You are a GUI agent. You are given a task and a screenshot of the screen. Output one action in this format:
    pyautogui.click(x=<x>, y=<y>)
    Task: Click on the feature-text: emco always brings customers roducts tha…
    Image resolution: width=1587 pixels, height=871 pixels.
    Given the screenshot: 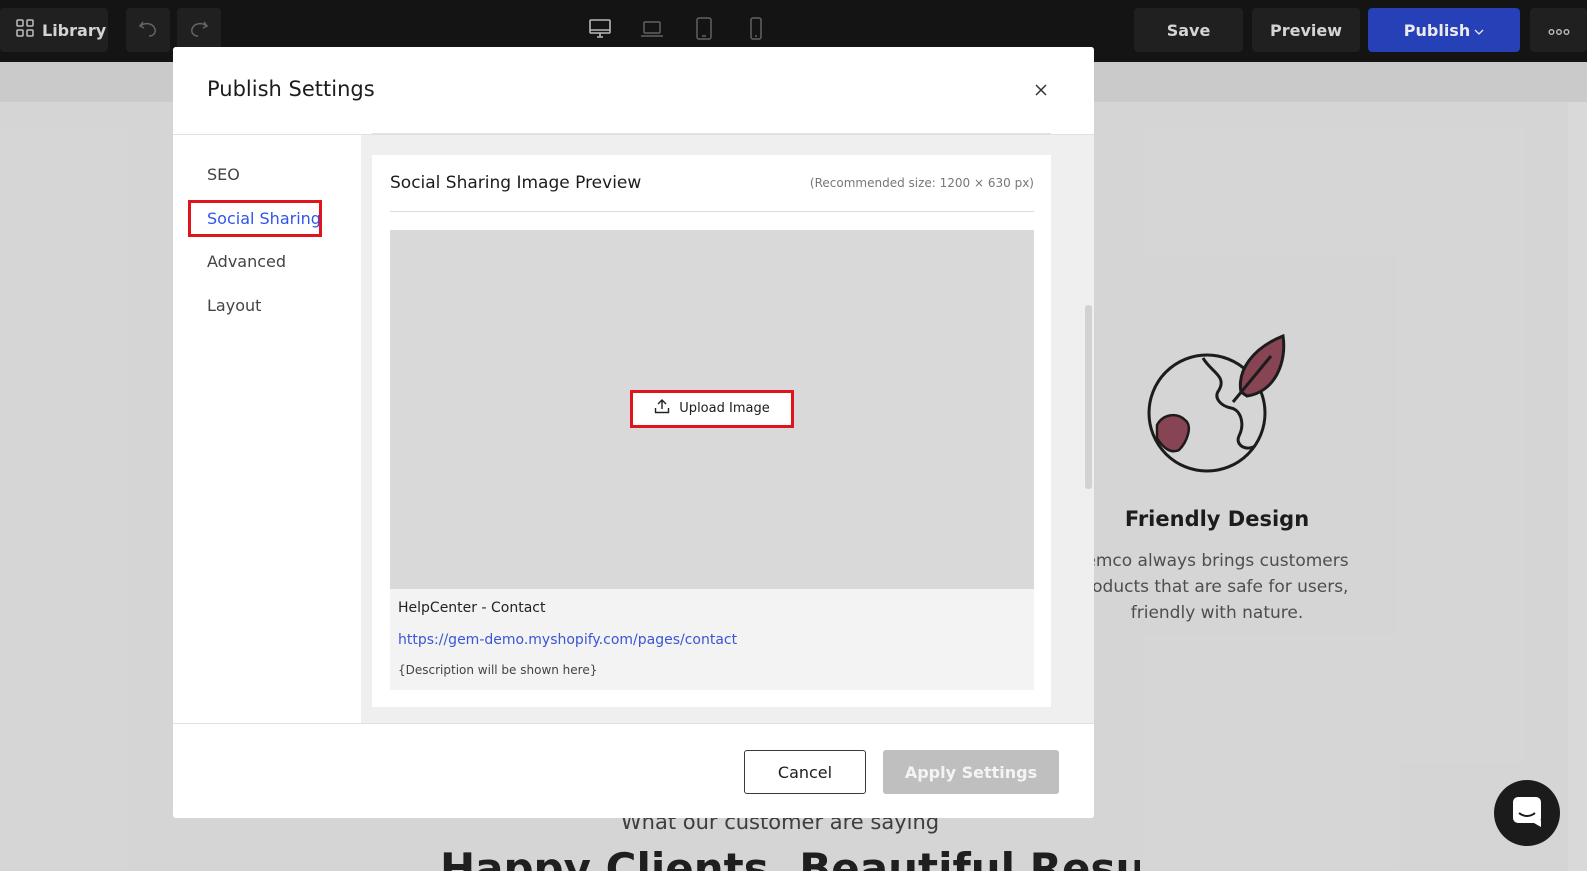 What is the action you would take?
    pyautogui.click(x=1217, y=587)
    